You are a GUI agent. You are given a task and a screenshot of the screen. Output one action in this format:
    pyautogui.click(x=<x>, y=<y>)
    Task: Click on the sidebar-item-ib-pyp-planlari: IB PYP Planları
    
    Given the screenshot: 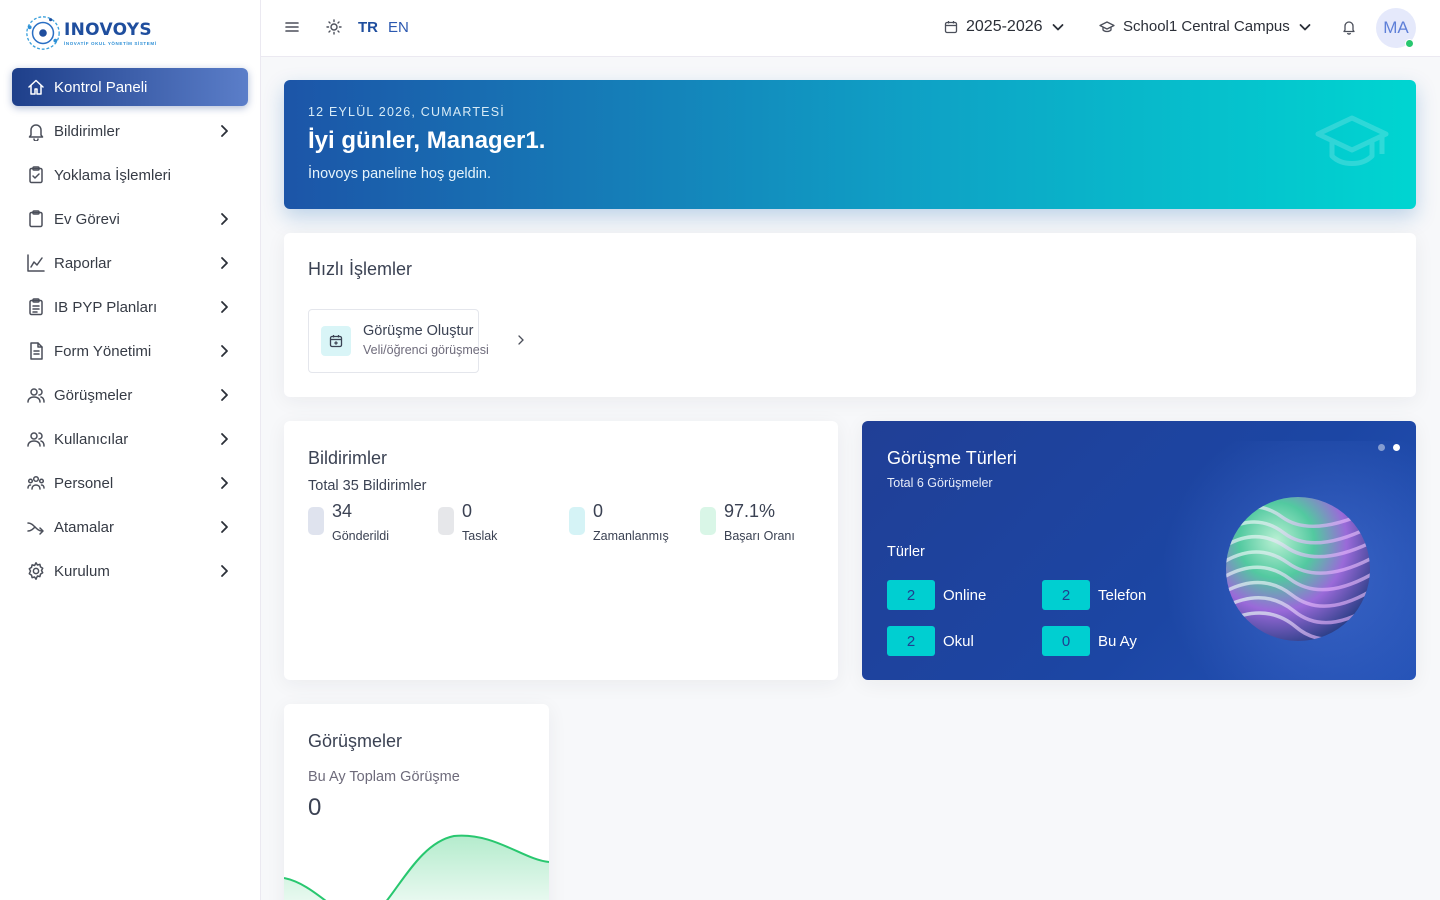 What is the action you would take?
    pyautogui.click(x=130, y=307)
    